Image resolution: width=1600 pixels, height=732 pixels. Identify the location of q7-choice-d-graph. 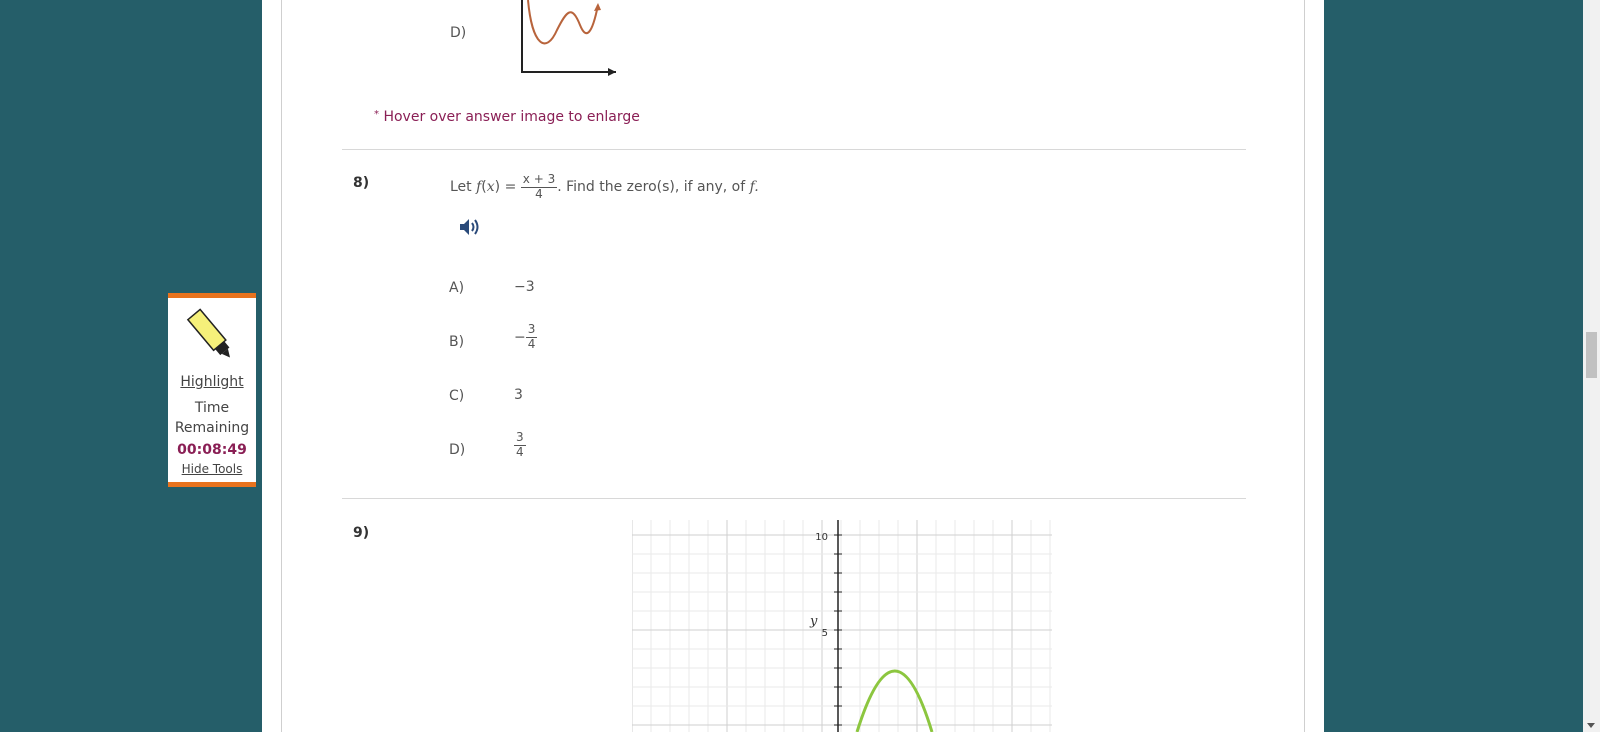
(567, 39).